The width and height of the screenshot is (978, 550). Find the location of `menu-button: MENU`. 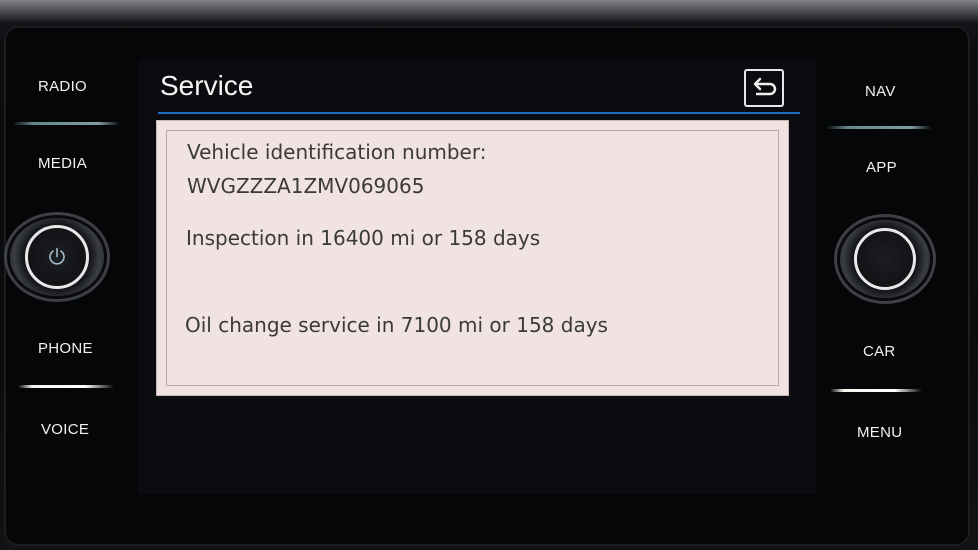

menu-button: MENU is located at coordinates (879, 432).